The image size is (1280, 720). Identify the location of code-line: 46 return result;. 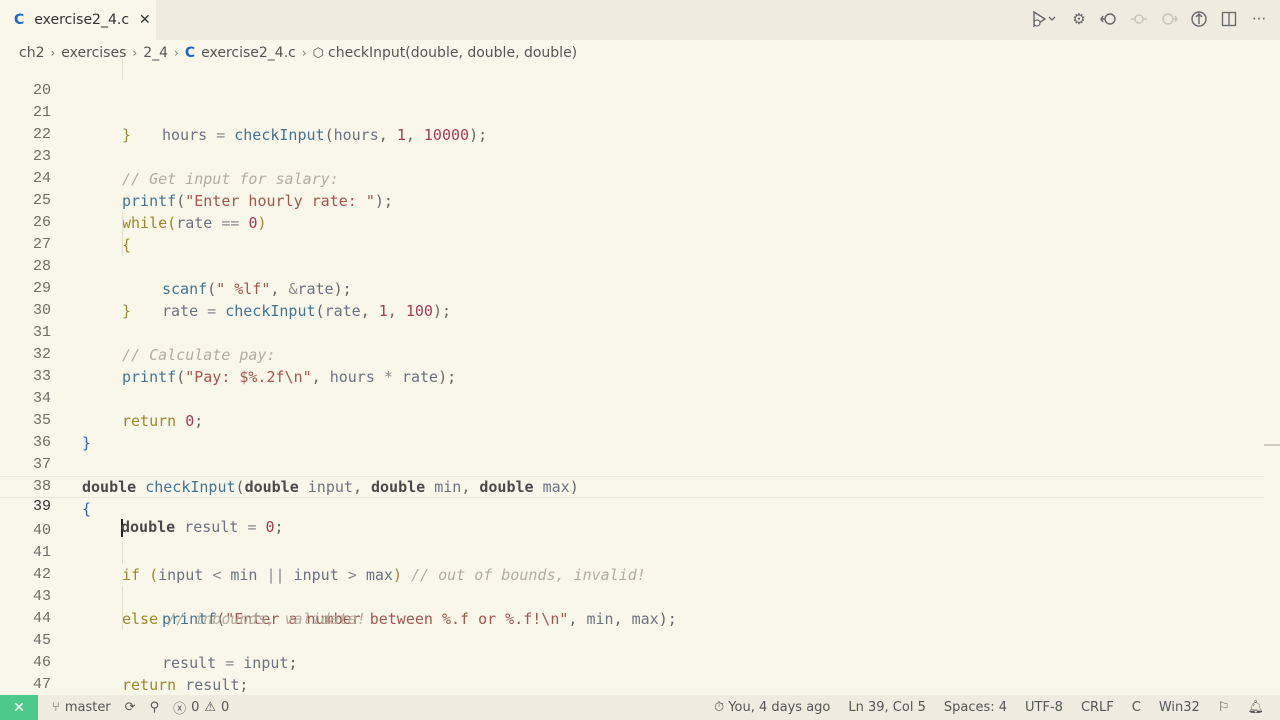
(632, 662).